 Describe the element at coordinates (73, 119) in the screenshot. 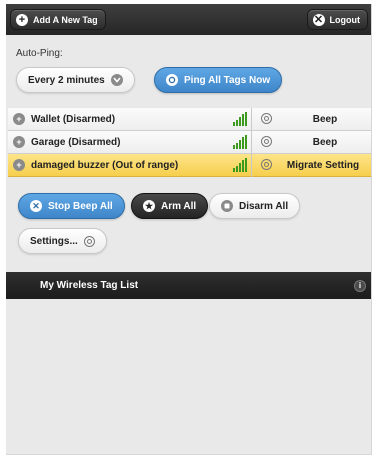

I see `tag-name: Wallet (Disarmed)` at that location.